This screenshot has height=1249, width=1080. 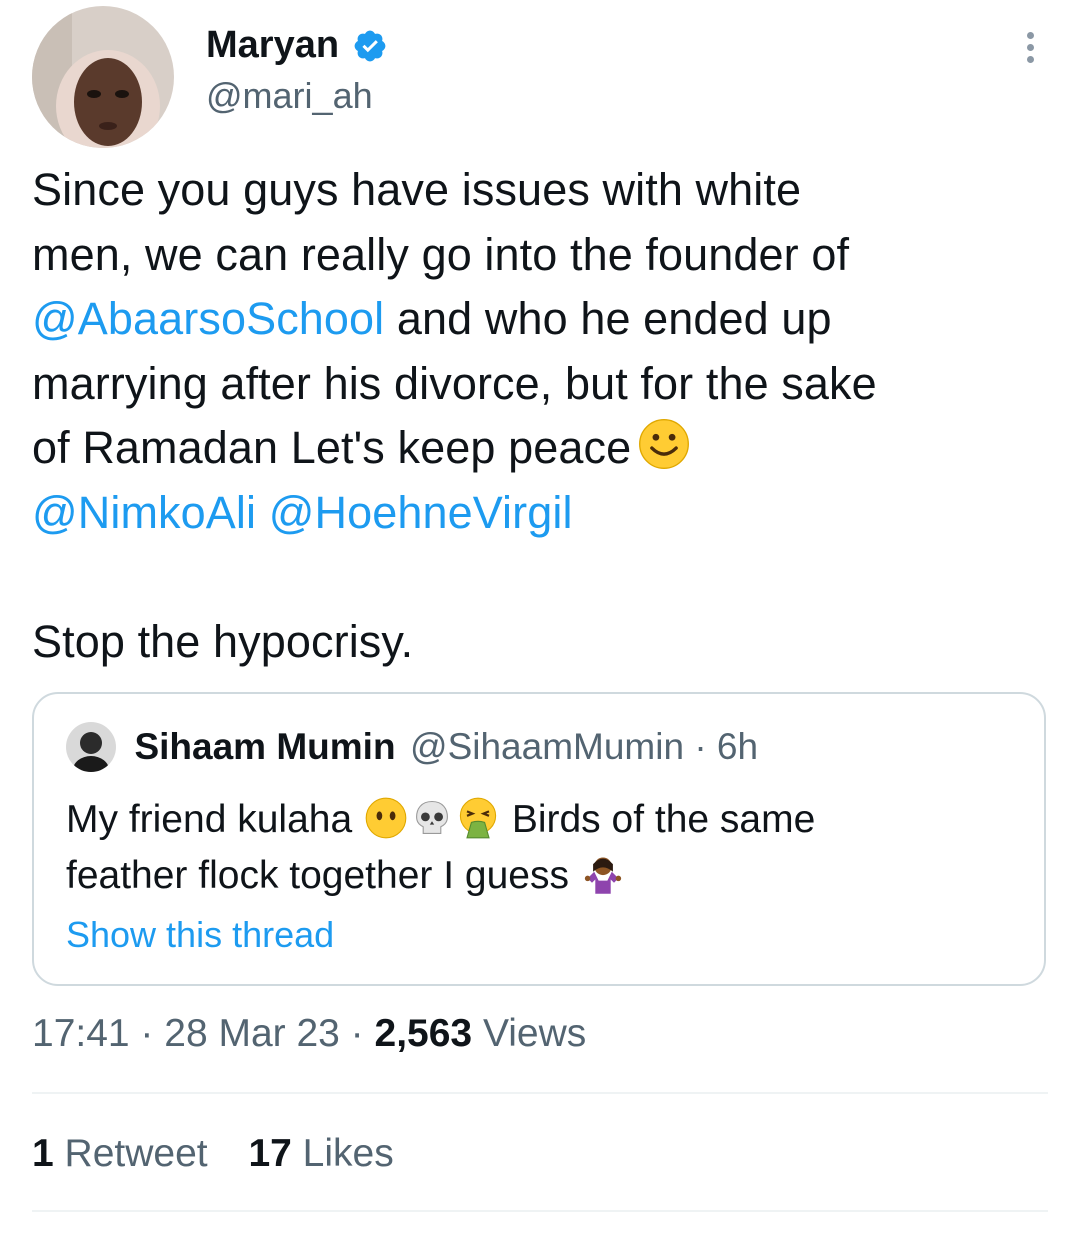 I want to click on likes-count: 17, so click(x=270, y=1153).